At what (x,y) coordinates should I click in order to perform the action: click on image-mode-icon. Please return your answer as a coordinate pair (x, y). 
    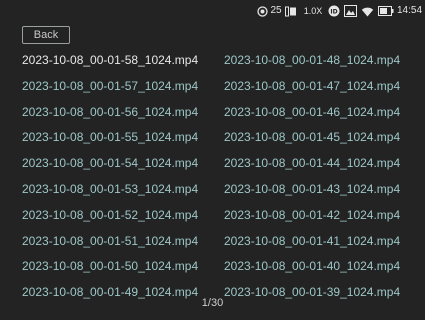
    Looking at the image, I should click on (350, 11).